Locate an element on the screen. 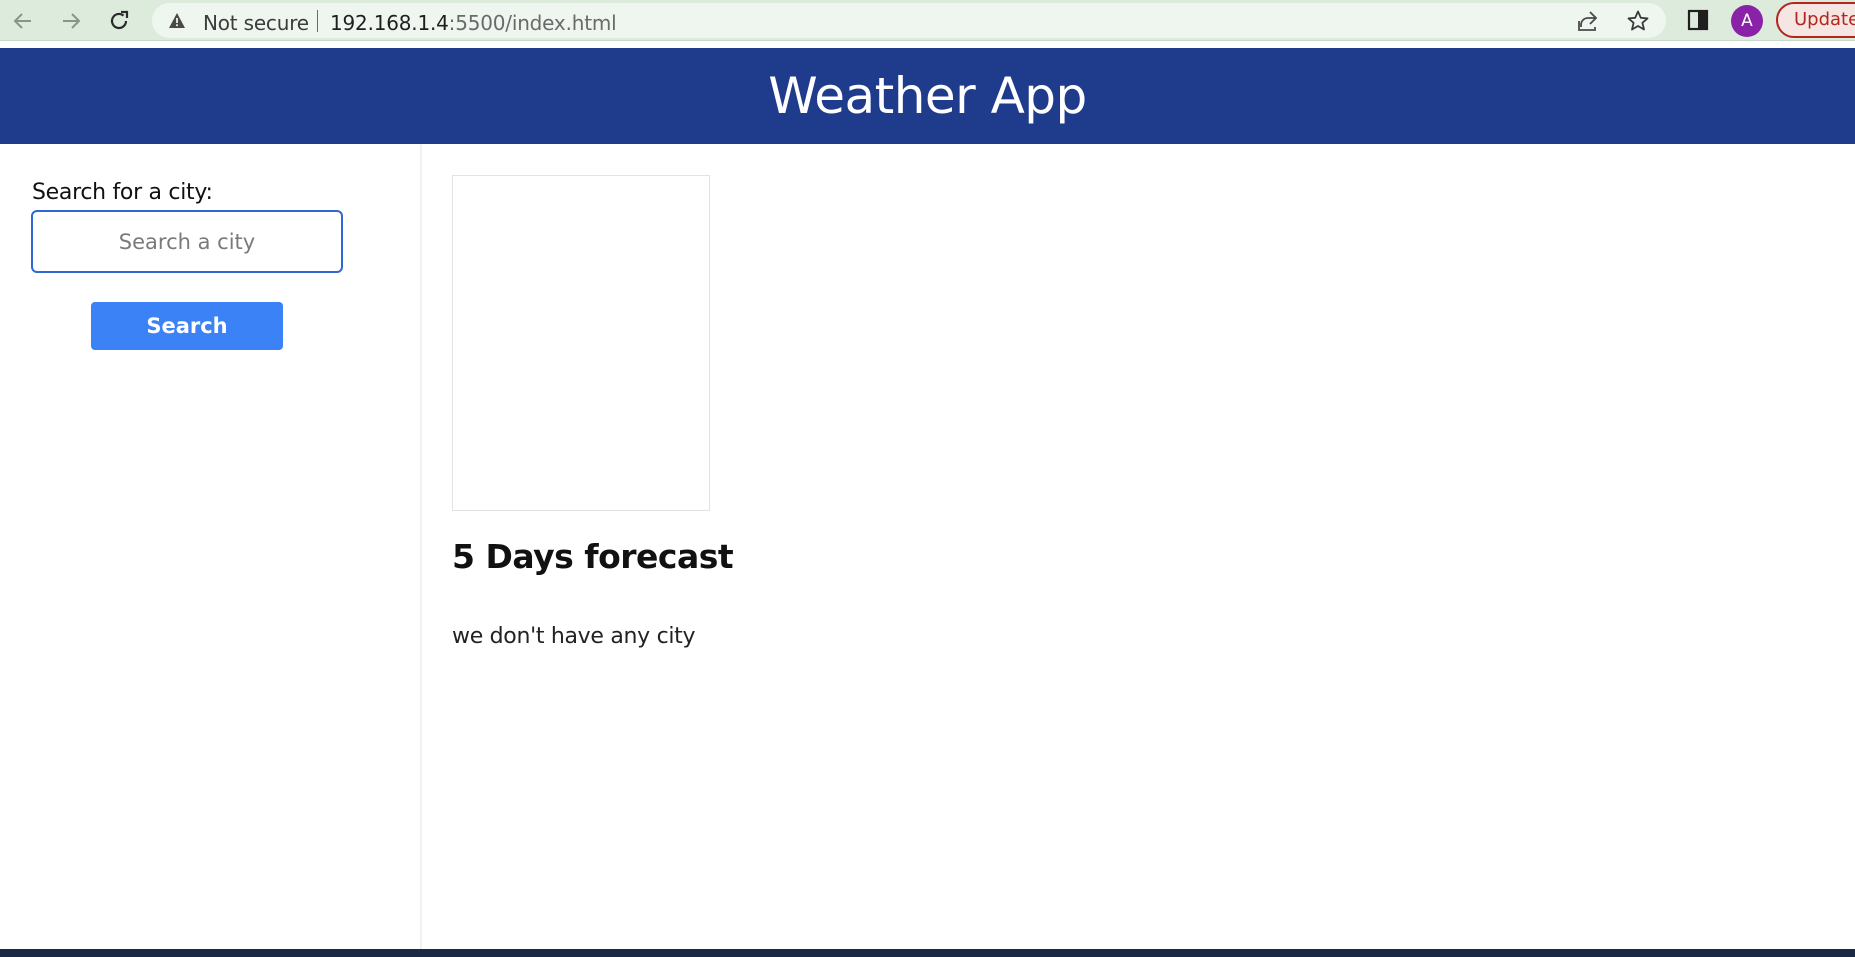 The image size is (1855, 957). star-icon is located at coordinates (1638, 23).